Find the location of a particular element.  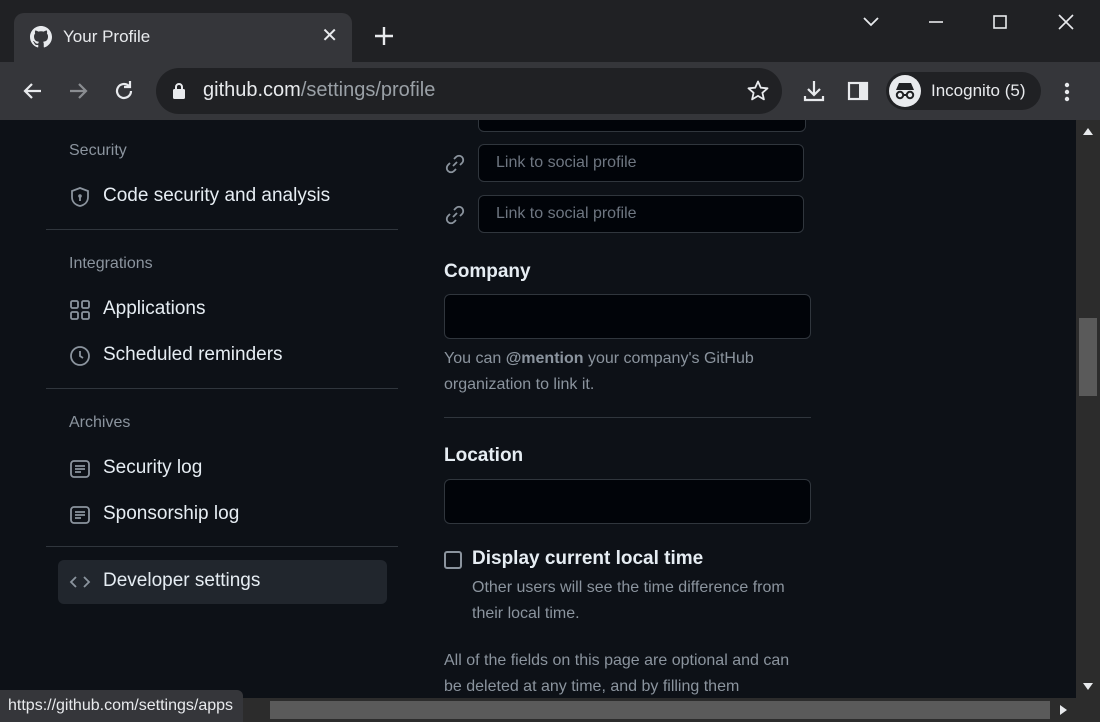

sidebar-item-label: Security log is located at coordinates (153, 467).